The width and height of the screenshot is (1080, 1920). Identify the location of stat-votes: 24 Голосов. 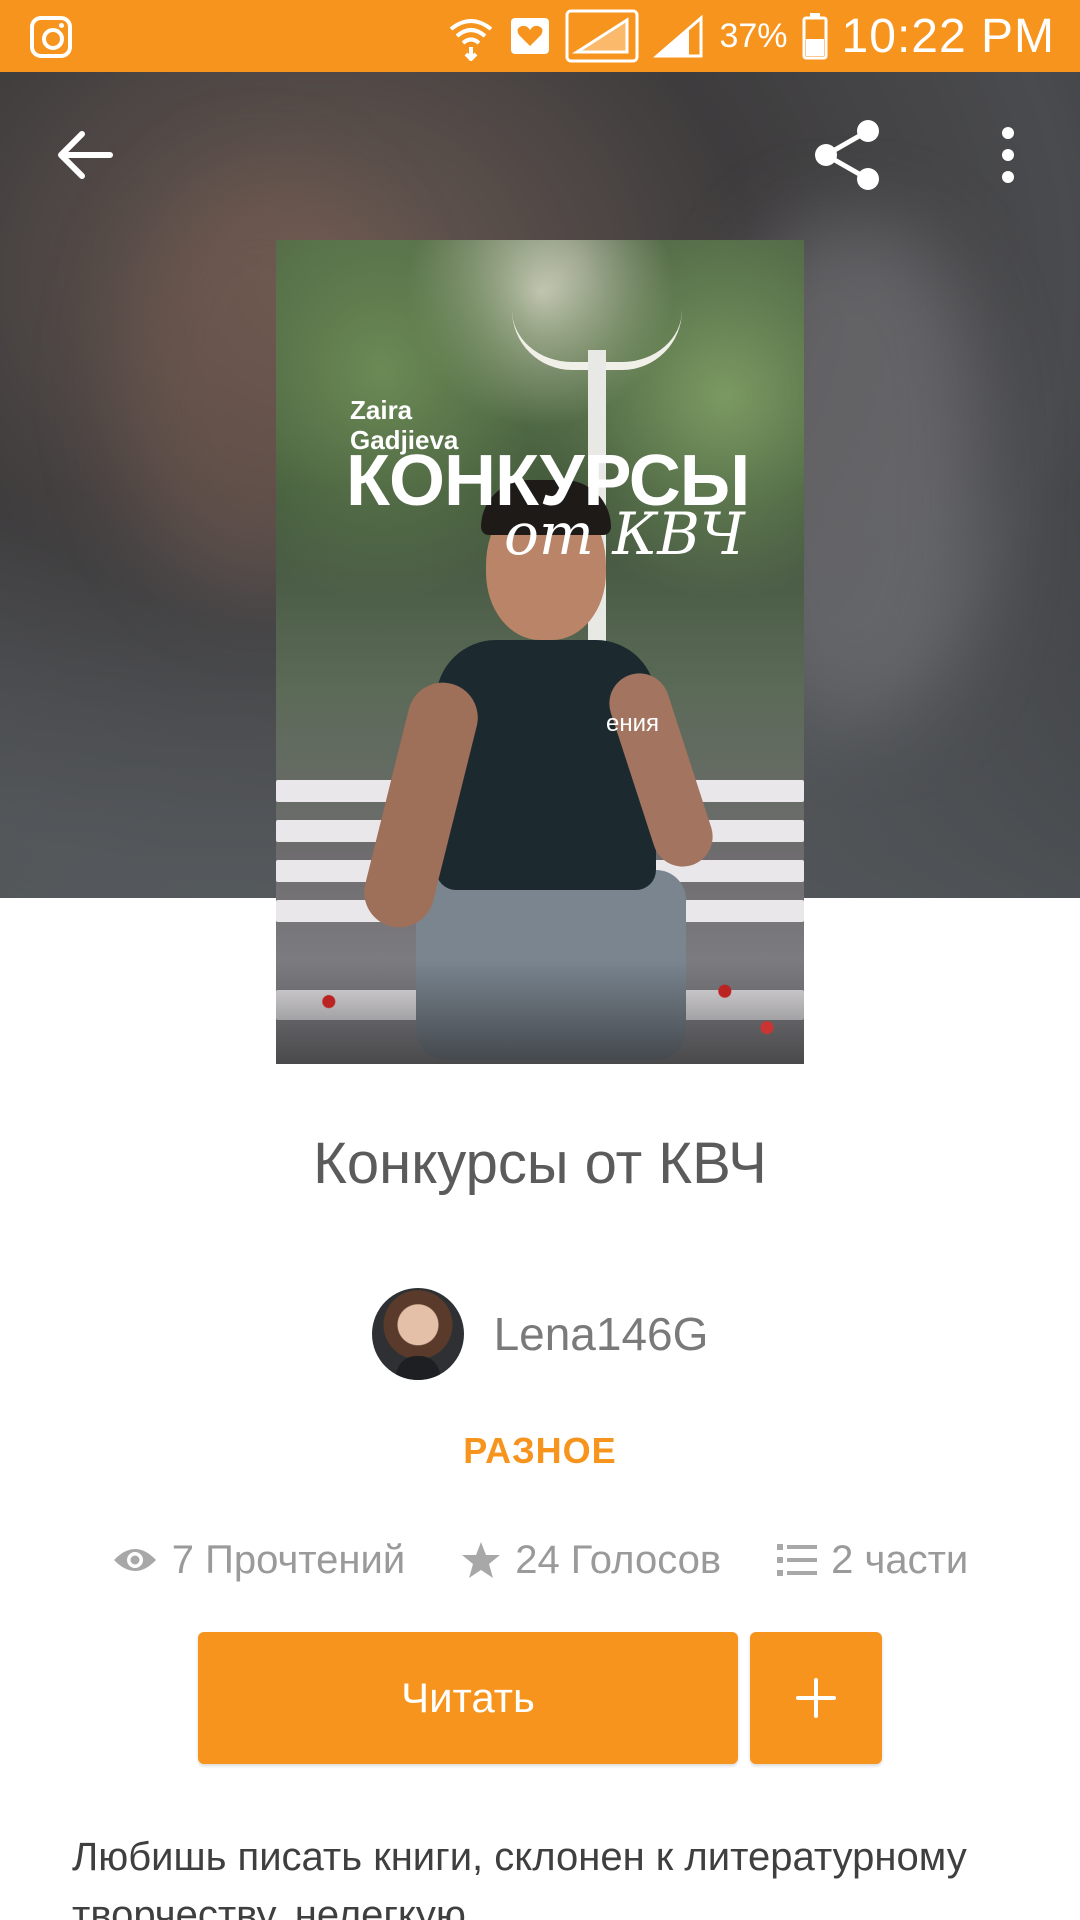
(591, 1560).